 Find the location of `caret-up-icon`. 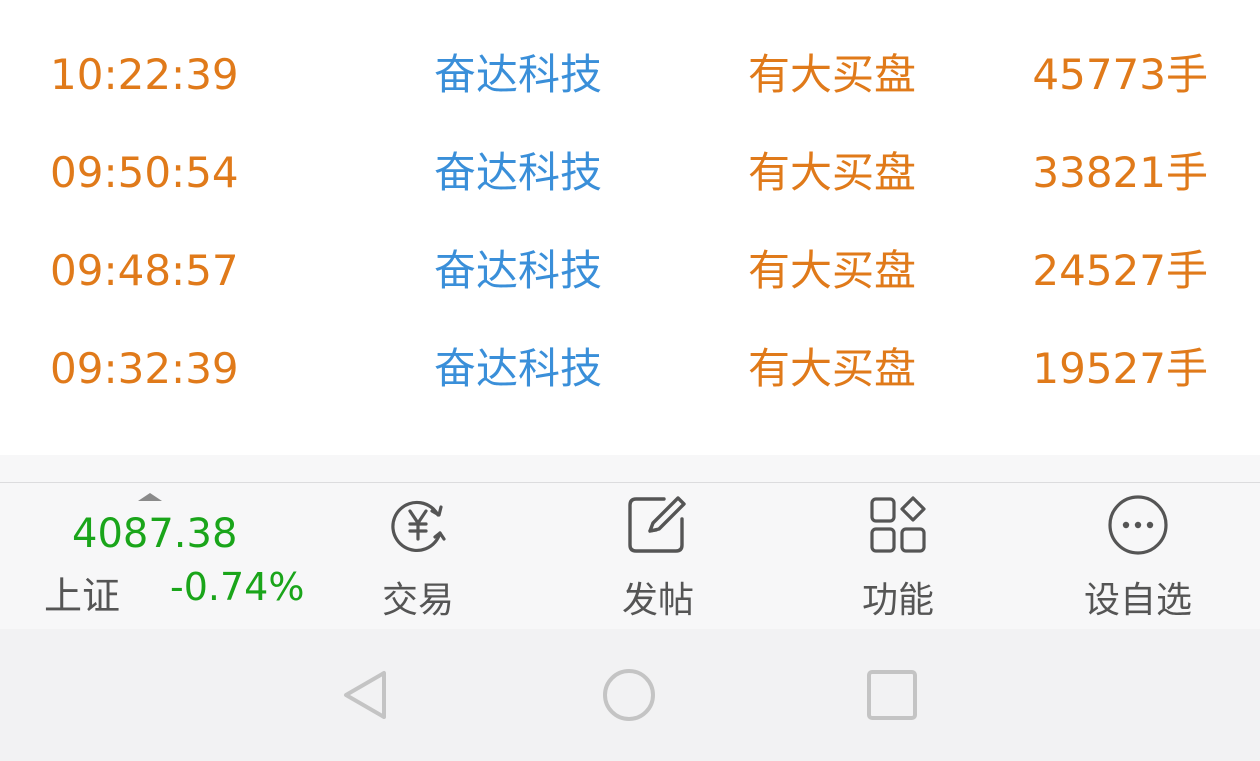

caret-up-icon is located at coordinates (150, 497).